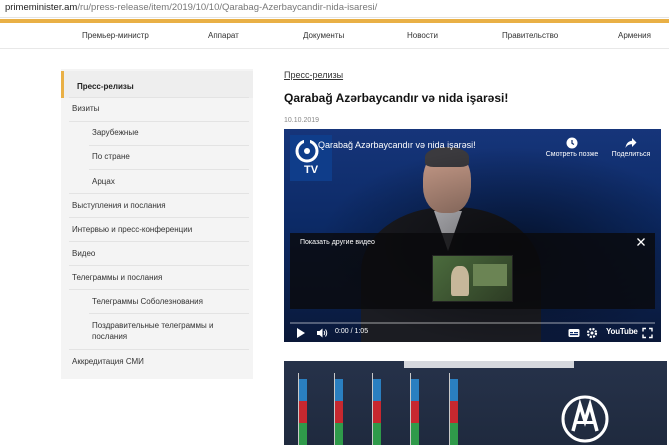 The width and height of the screenshot is (669, 445). Describe the element at coordinates (157, 84) in the screenshot. I see `sidebar-item-press-releases: Пресс-релизы` at that location.